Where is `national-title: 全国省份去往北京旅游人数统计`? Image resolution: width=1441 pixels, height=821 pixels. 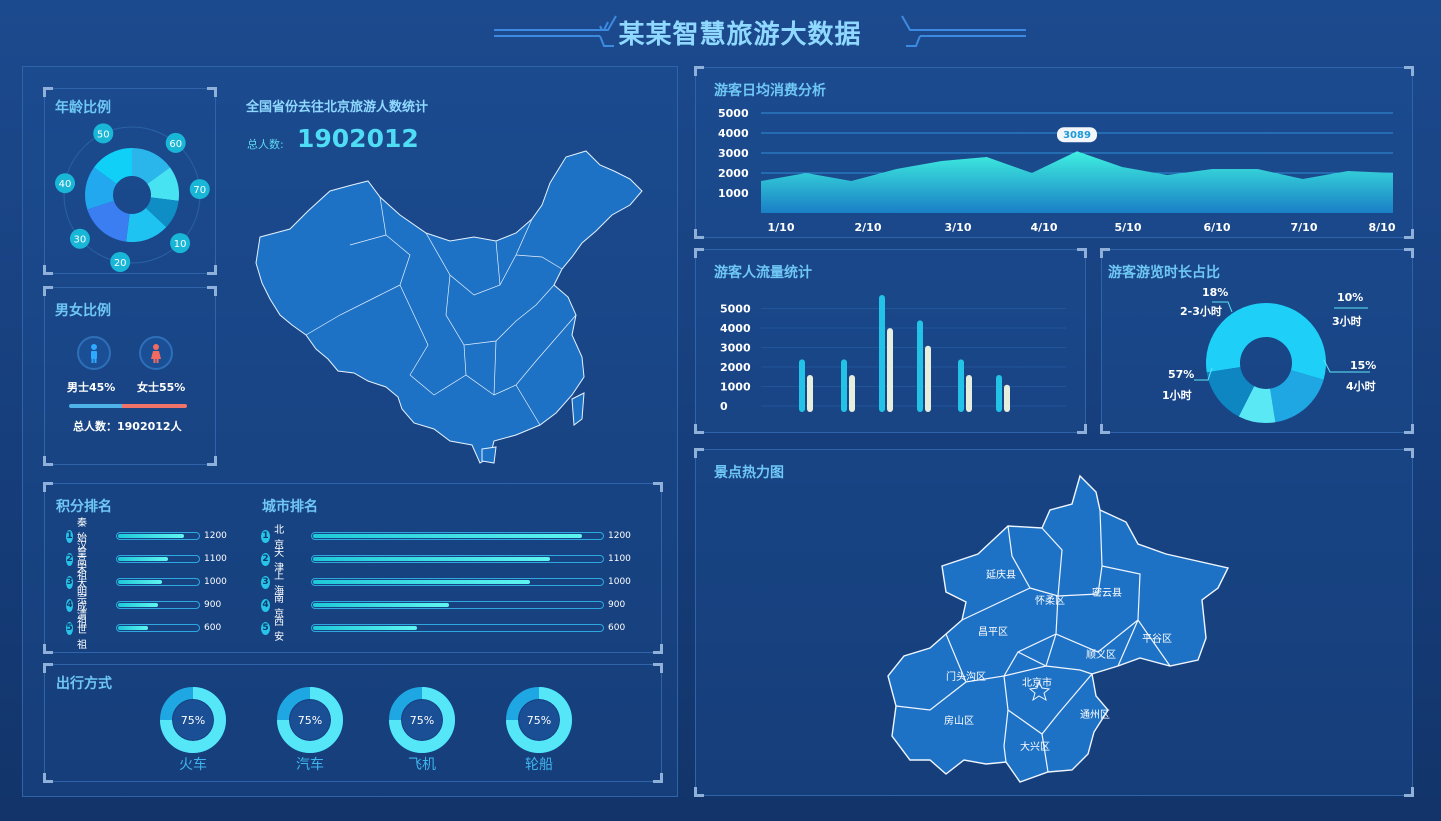
national-title: 全国省份去往北京旅游人数统计 is located at coordinates (337, 107).